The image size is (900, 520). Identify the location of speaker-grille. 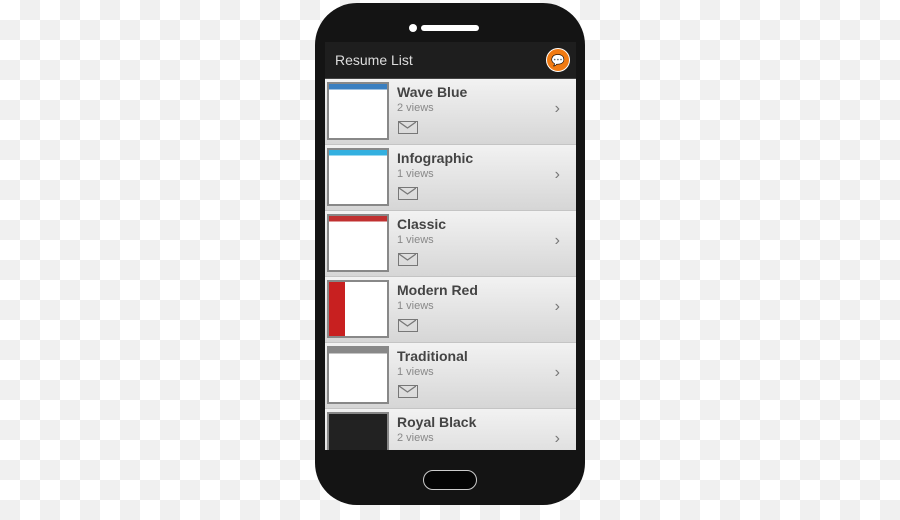
(450, 28).